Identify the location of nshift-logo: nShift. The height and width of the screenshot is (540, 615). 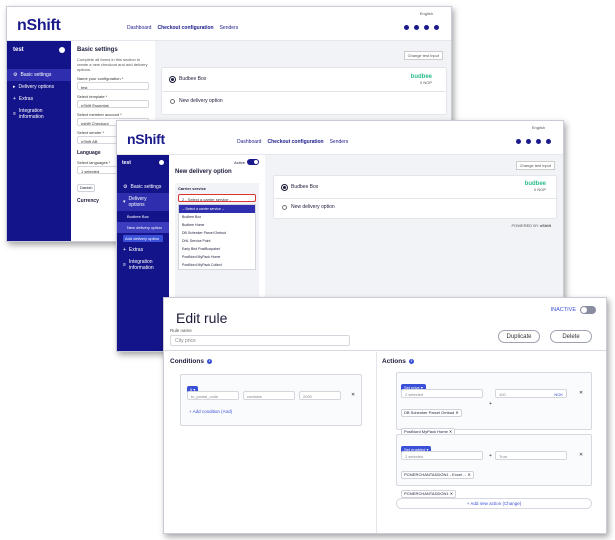
(39, 25).